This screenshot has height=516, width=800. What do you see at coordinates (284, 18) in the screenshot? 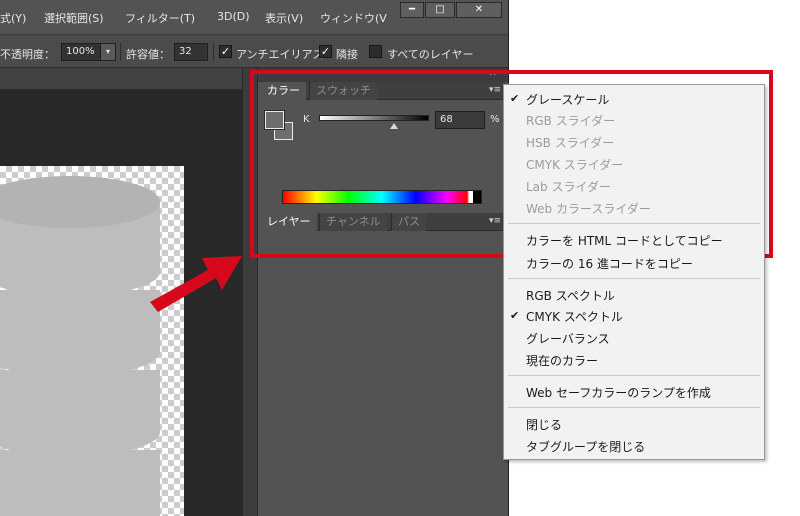
I see `menu-item-view: 表示(V)` at bounding box center [284, 18].